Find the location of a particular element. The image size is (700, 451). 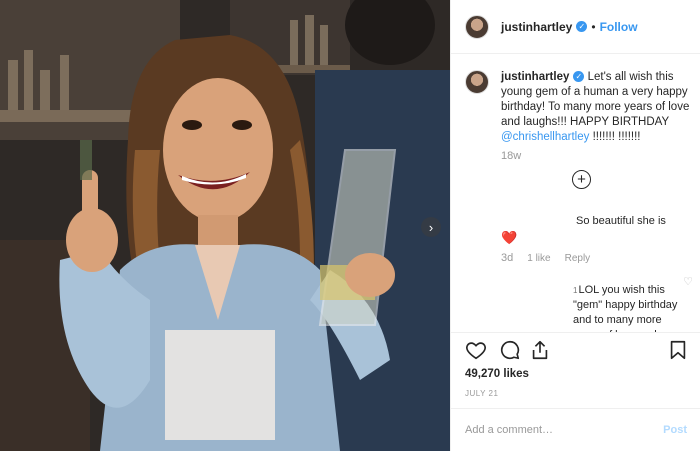

avatar is located at coordinates (477, 26).